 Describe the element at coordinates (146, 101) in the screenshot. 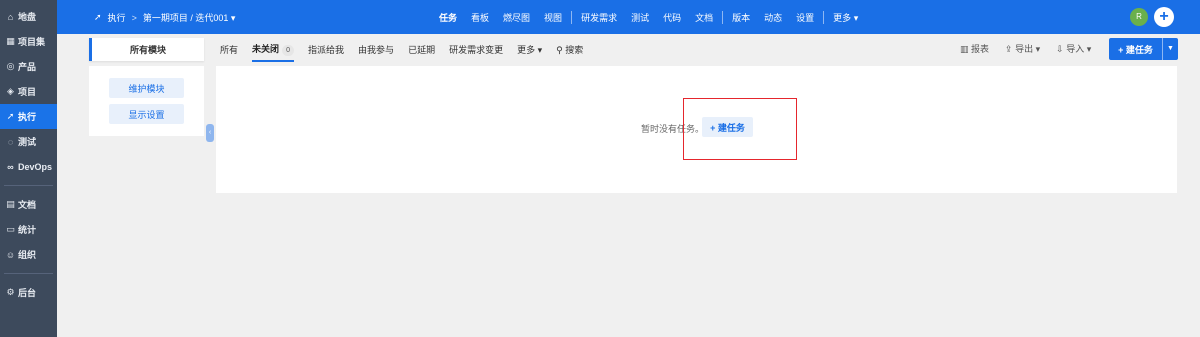

I see `module-panel: 维护模块 显示设置` at that location.